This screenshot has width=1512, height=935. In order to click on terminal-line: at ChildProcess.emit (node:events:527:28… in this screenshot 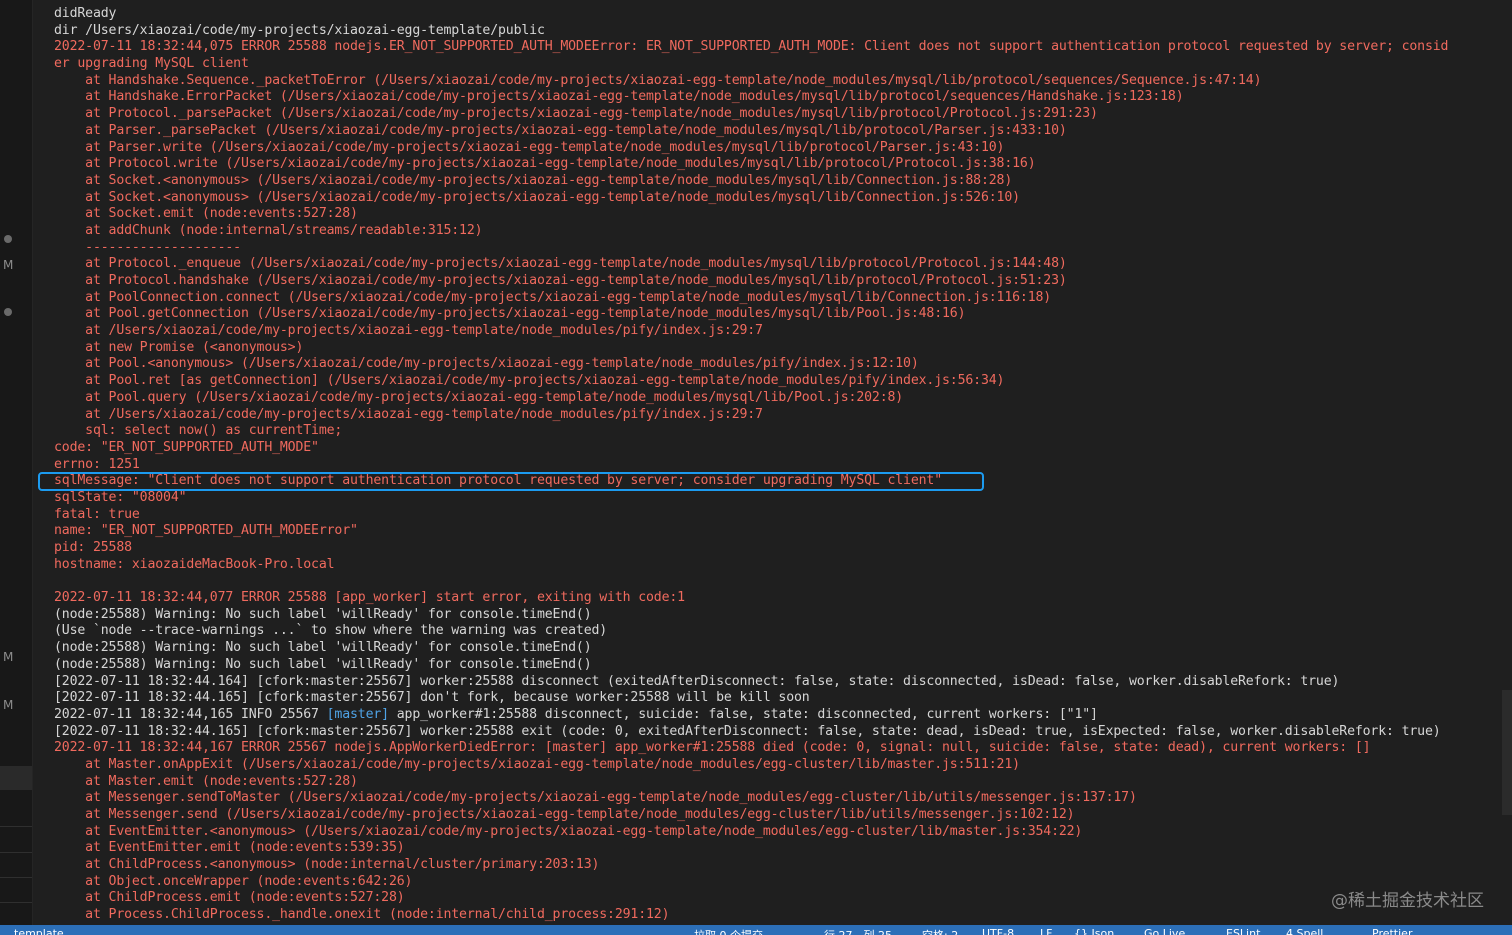, I will do `click(229, 898)`.